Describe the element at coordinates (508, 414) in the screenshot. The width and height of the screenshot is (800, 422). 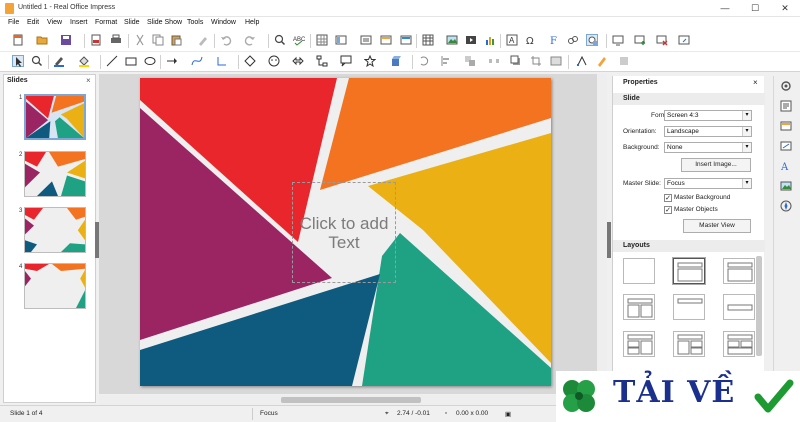
I see `document-modified-icon: ▣` at that location.